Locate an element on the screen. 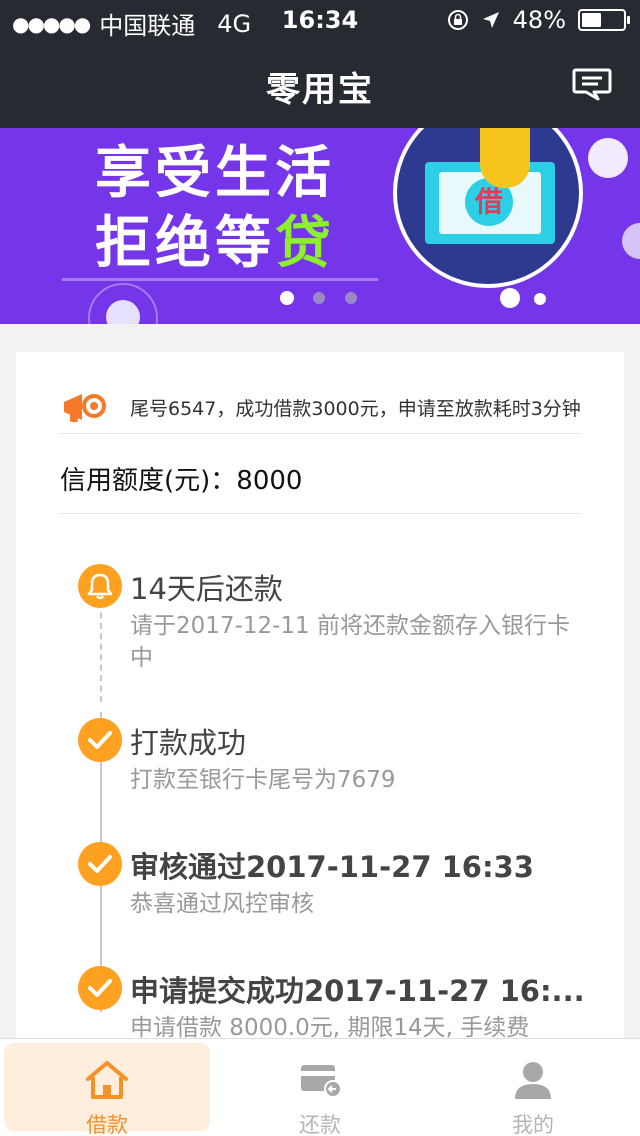 This screenshot has width=640, height=1136. tab-label: 我的 is located at coordinates (533, 1124).